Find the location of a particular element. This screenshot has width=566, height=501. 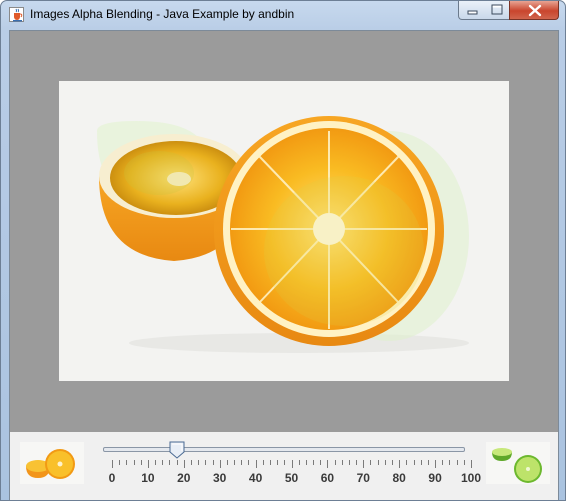

slider-tick-label: 80 is located at coordinates (399, 478).